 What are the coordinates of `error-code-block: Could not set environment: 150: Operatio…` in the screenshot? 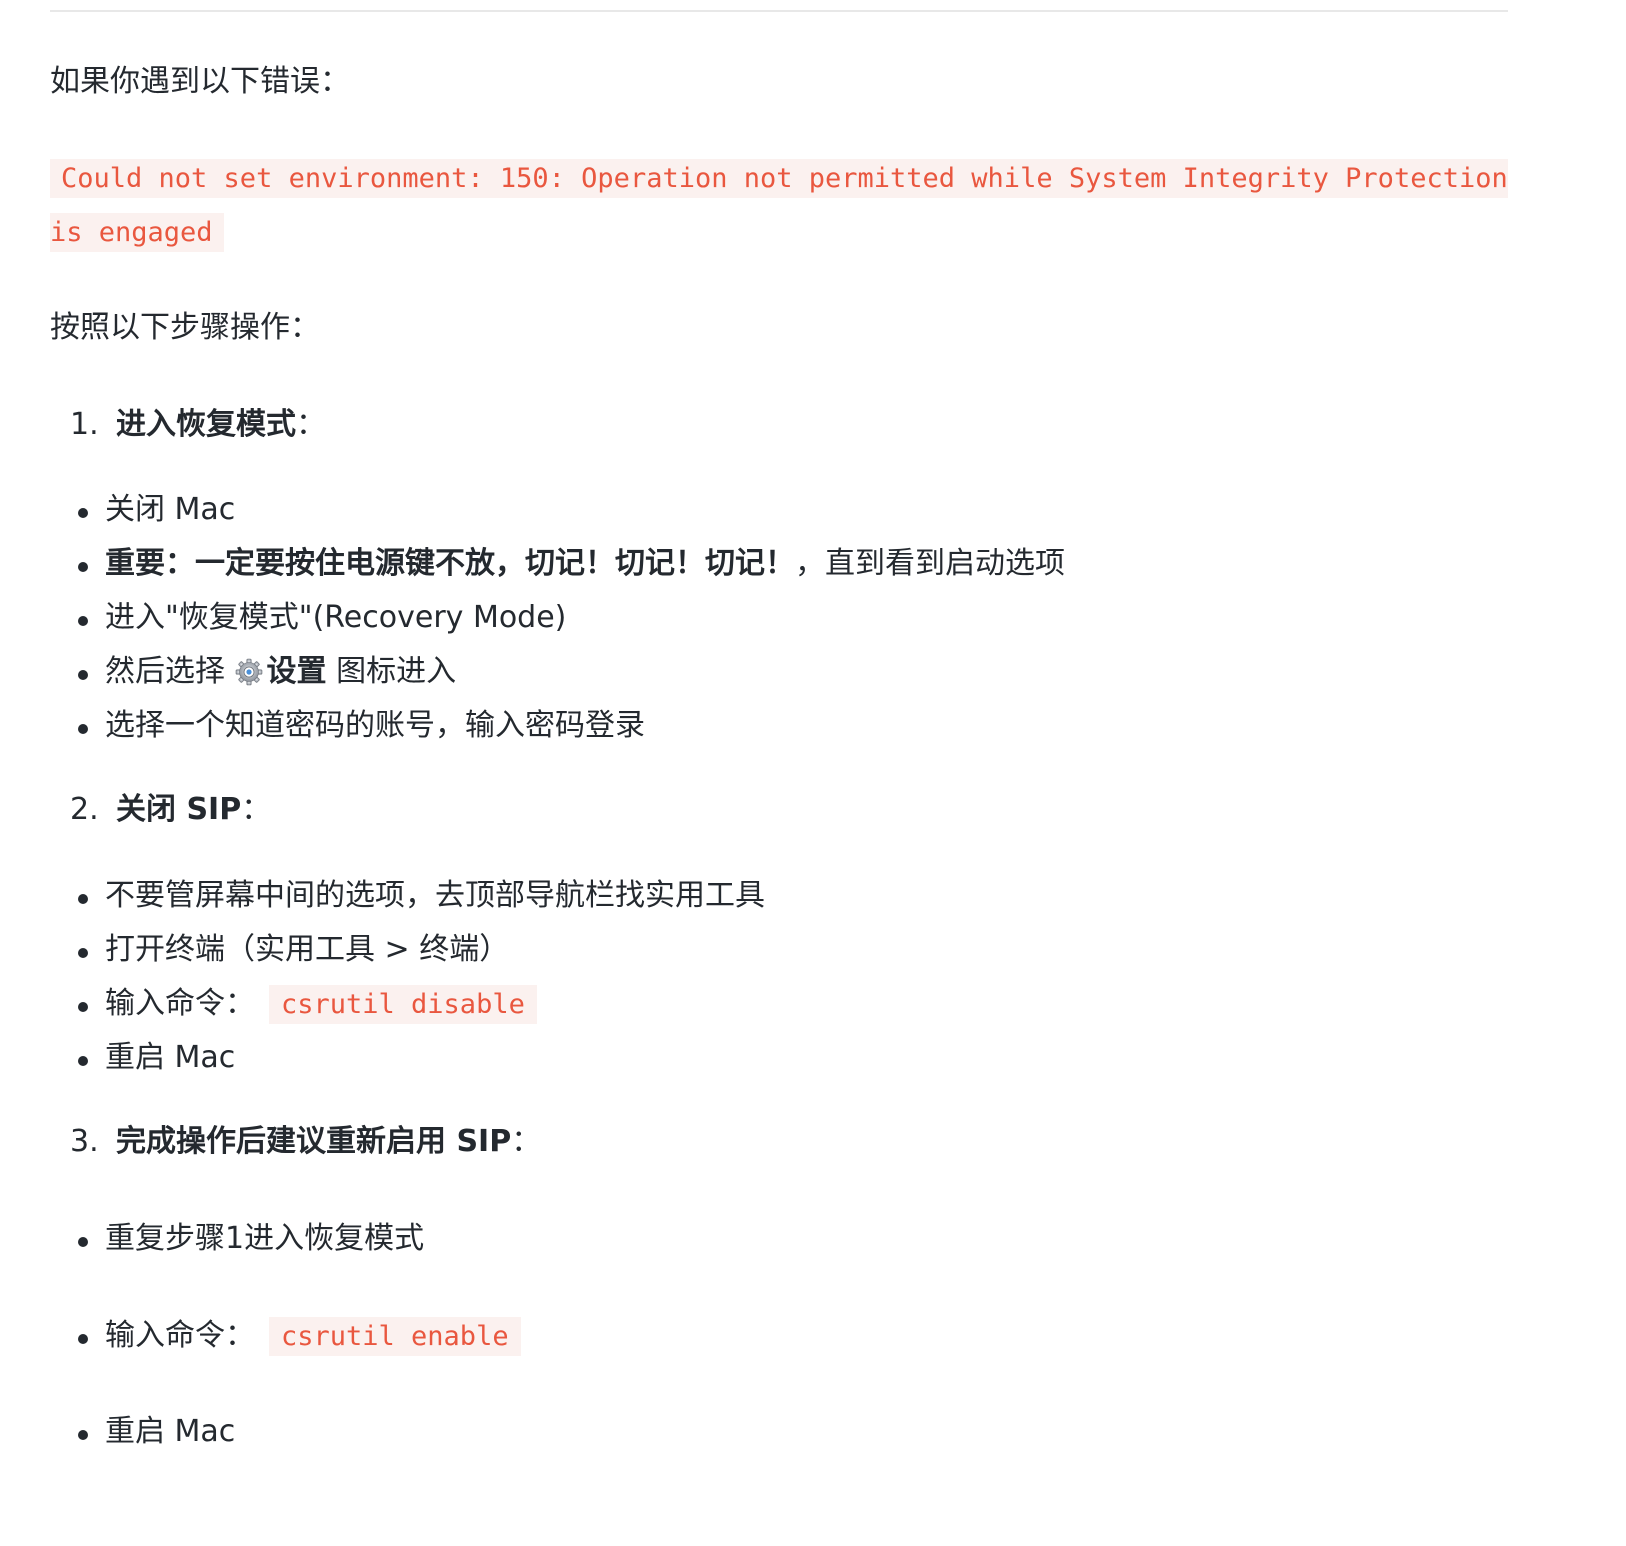 It's located at (782, 206).